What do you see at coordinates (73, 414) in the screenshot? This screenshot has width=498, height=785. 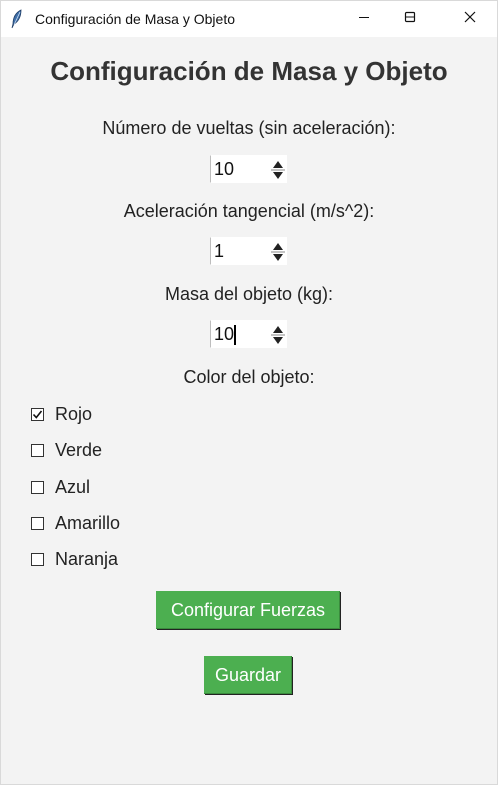 I see `color-option-label: Rojo` at bounding box center [73, 414].